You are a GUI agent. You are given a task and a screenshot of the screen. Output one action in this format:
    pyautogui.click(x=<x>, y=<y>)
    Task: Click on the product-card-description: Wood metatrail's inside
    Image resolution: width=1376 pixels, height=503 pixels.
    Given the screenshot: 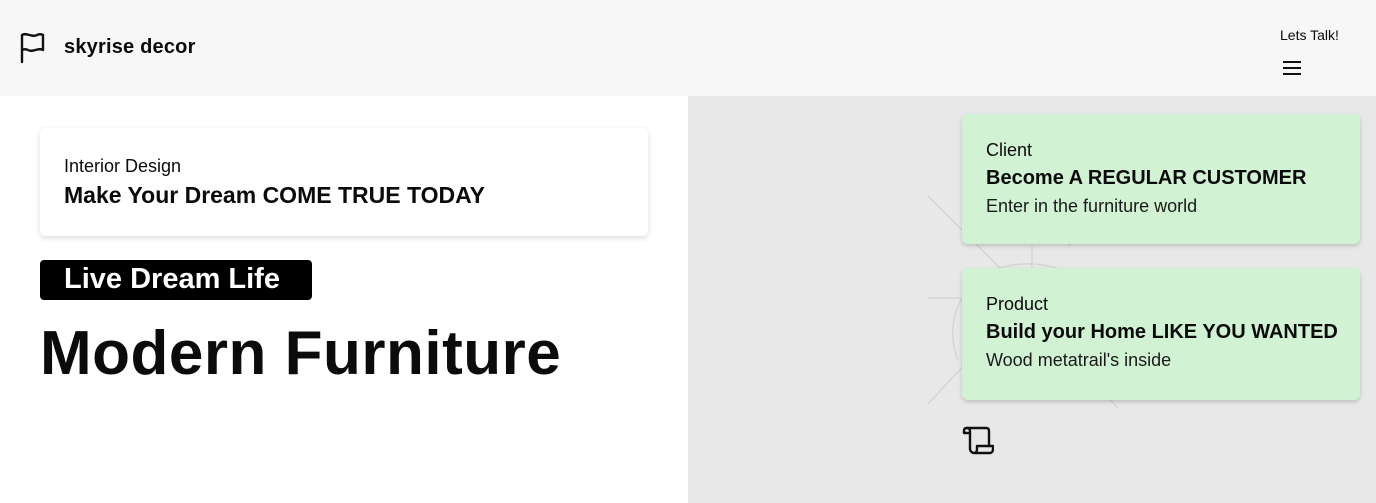 What is the action you would take?
    pyautogui.click(x=1079, y=360)
    